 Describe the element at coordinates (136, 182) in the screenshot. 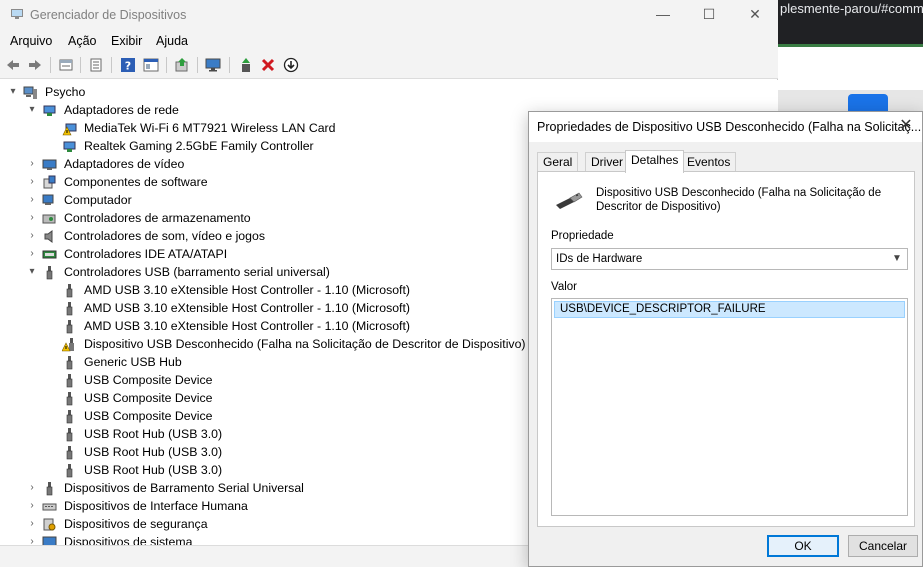

I see `tree-item-label: Componentes de software` at that location.